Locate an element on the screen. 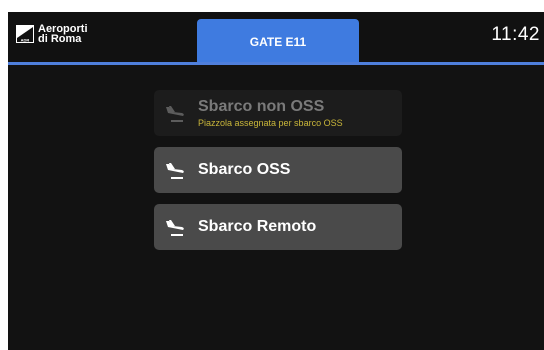  logo-line-2: di Roma is located at coordinates (60, 39).